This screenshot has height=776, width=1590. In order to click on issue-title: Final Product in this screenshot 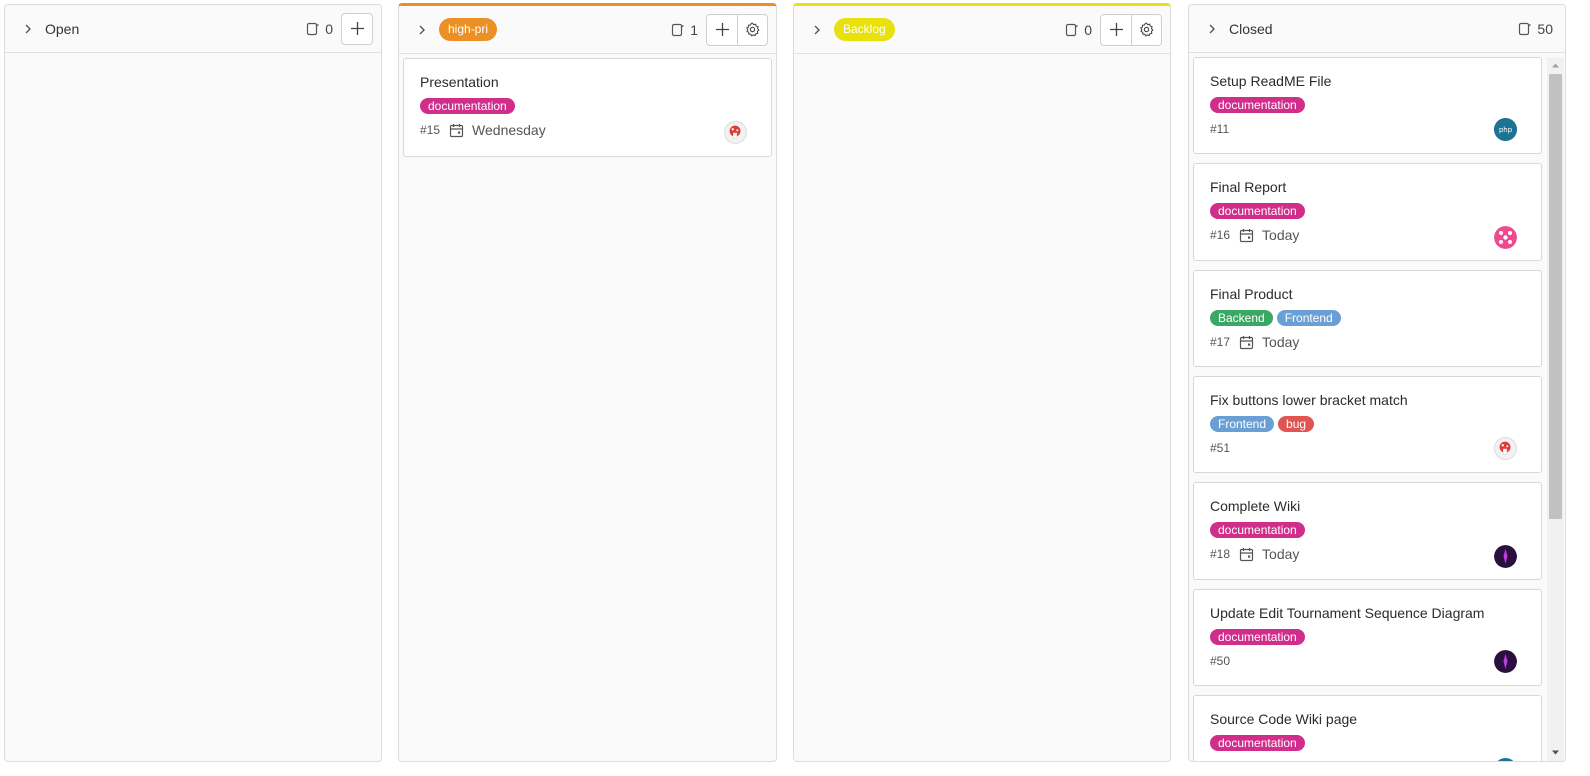, I will do `click(1367, 294)`.